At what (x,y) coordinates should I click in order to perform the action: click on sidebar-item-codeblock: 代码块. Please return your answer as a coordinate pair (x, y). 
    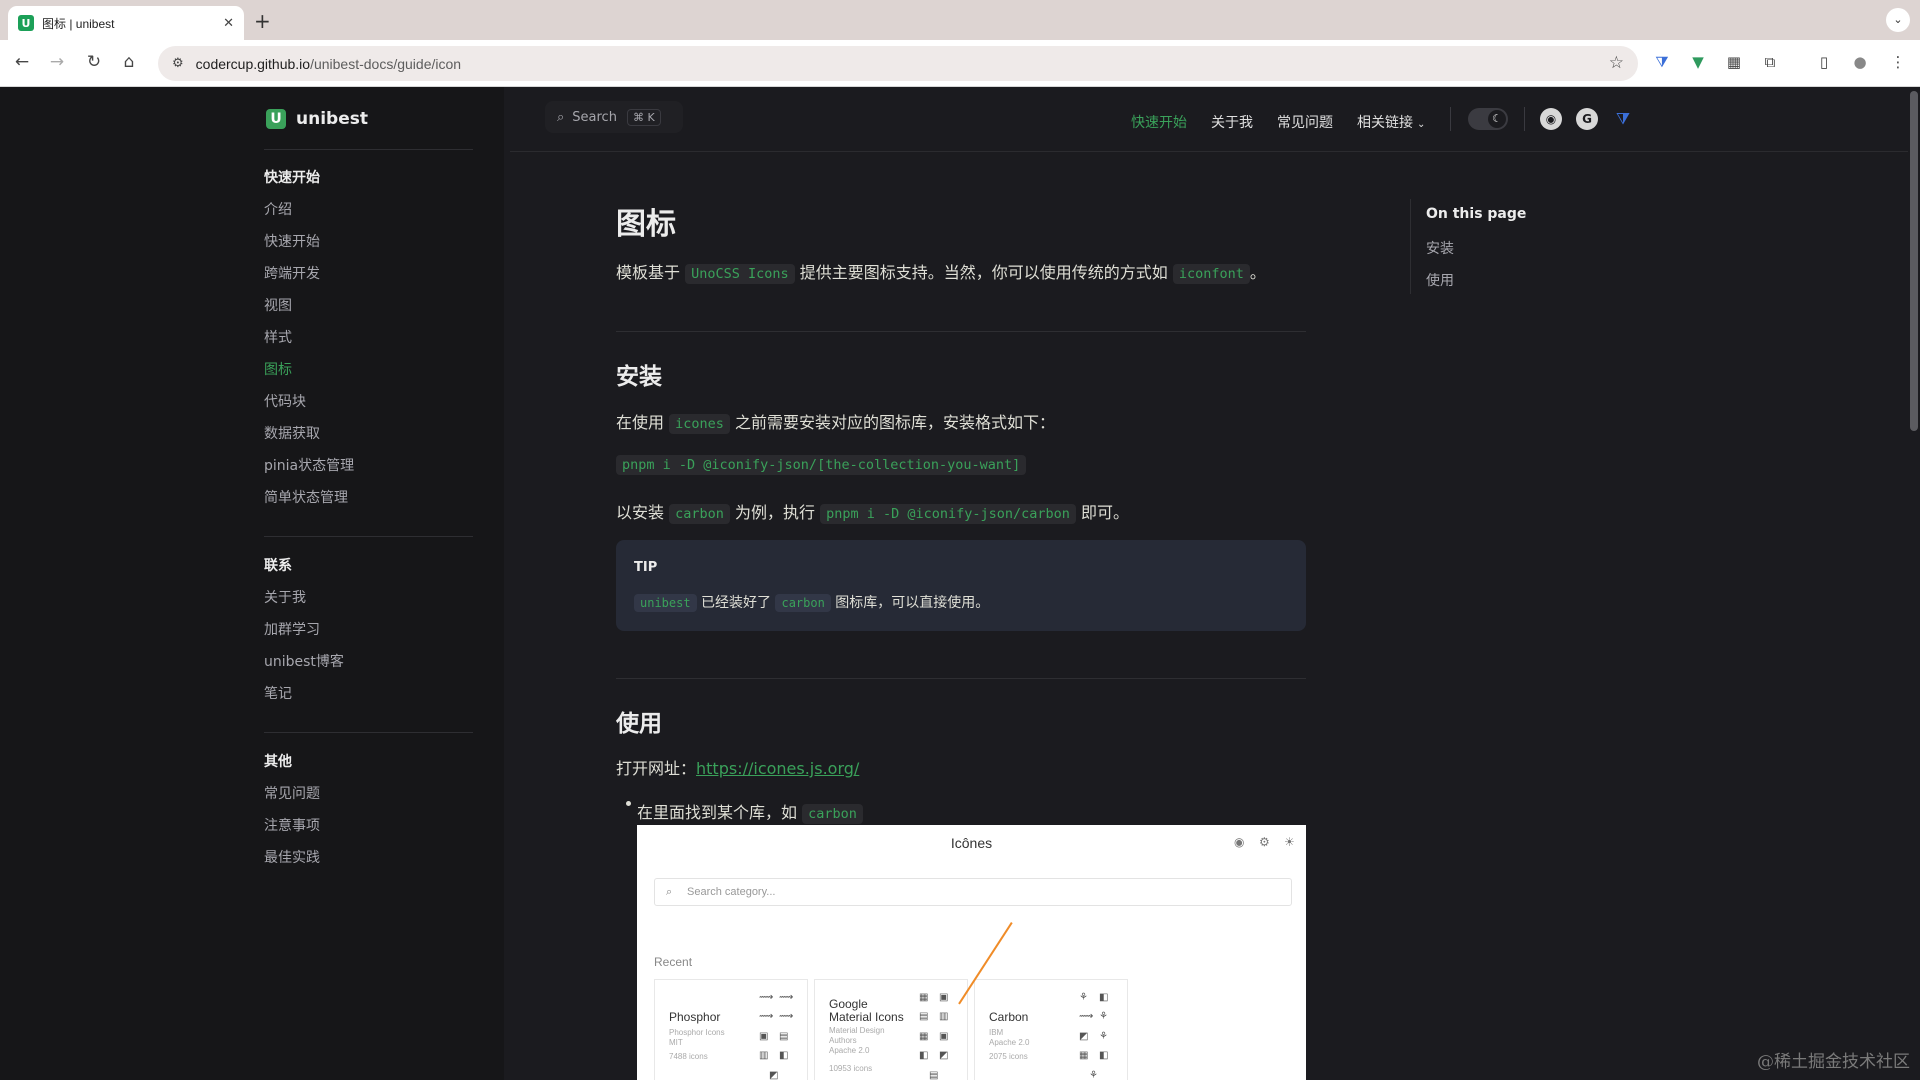
    Looking at the image, I should click on (285, 401).